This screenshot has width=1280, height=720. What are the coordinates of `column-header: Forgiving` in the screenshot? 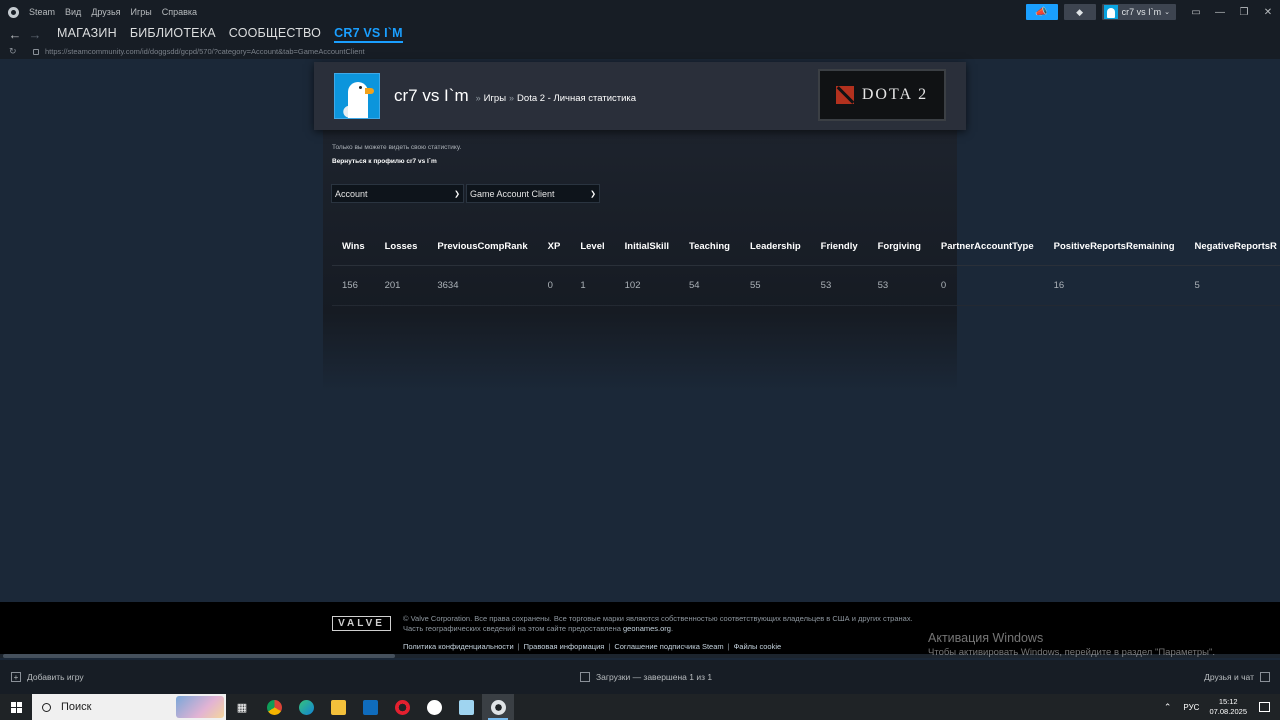 It's located at (899, 247).